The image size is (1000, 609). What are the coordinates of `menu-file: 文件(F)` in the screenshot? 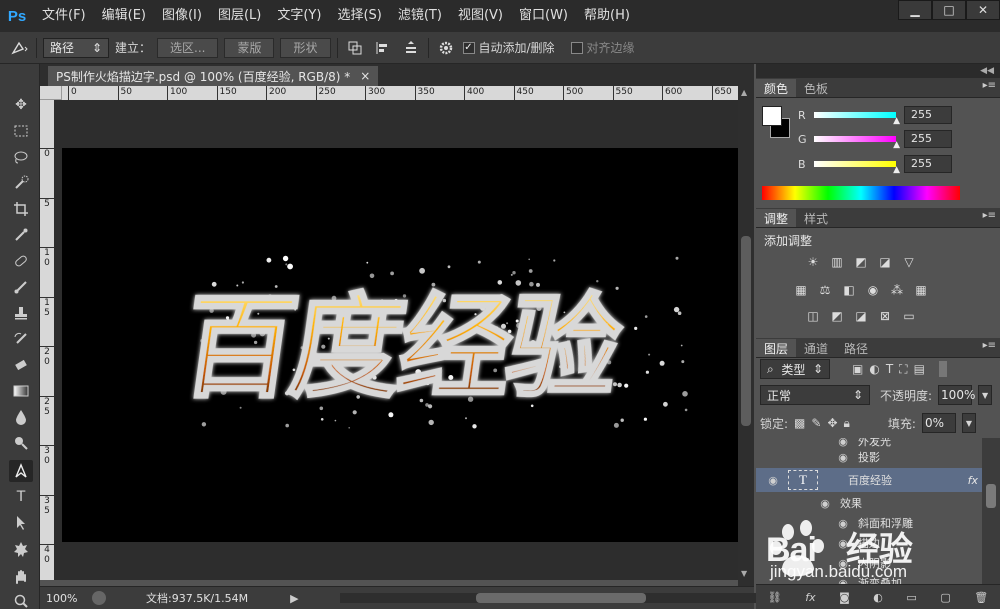 It's located at (64, 16).